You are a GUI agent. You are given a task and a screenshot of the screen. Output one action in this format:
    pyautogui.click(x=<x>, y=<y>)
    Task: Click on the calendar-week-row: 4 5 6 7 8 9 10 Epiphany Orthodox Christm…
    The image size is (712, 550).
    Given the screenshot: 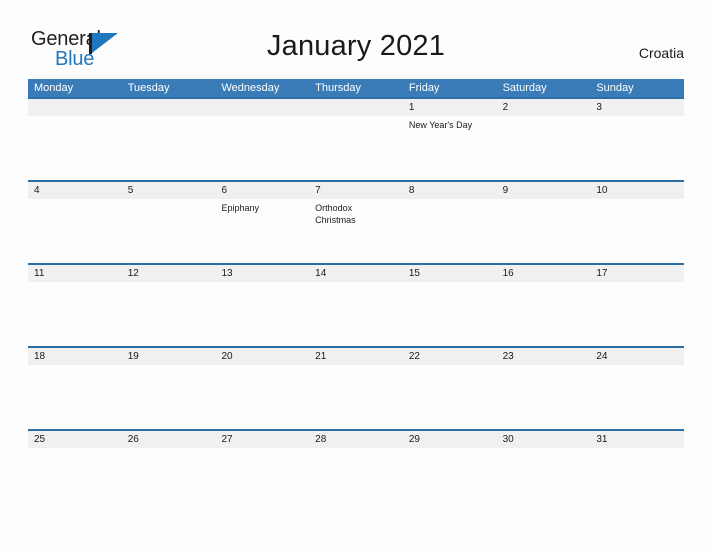 What is the action you would take?
    pyautogui.click(x=356, y=221)
    